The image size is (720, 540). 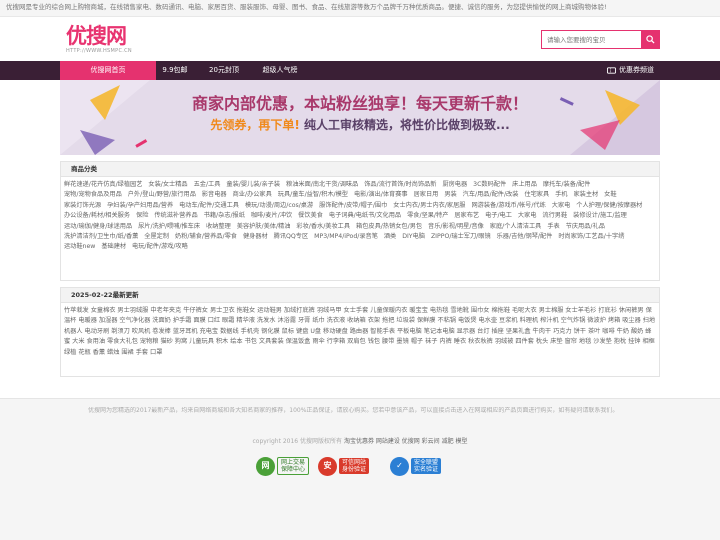 I want to click on category-link: 电动车/配件/交通工具, so click(x=209, y=205).